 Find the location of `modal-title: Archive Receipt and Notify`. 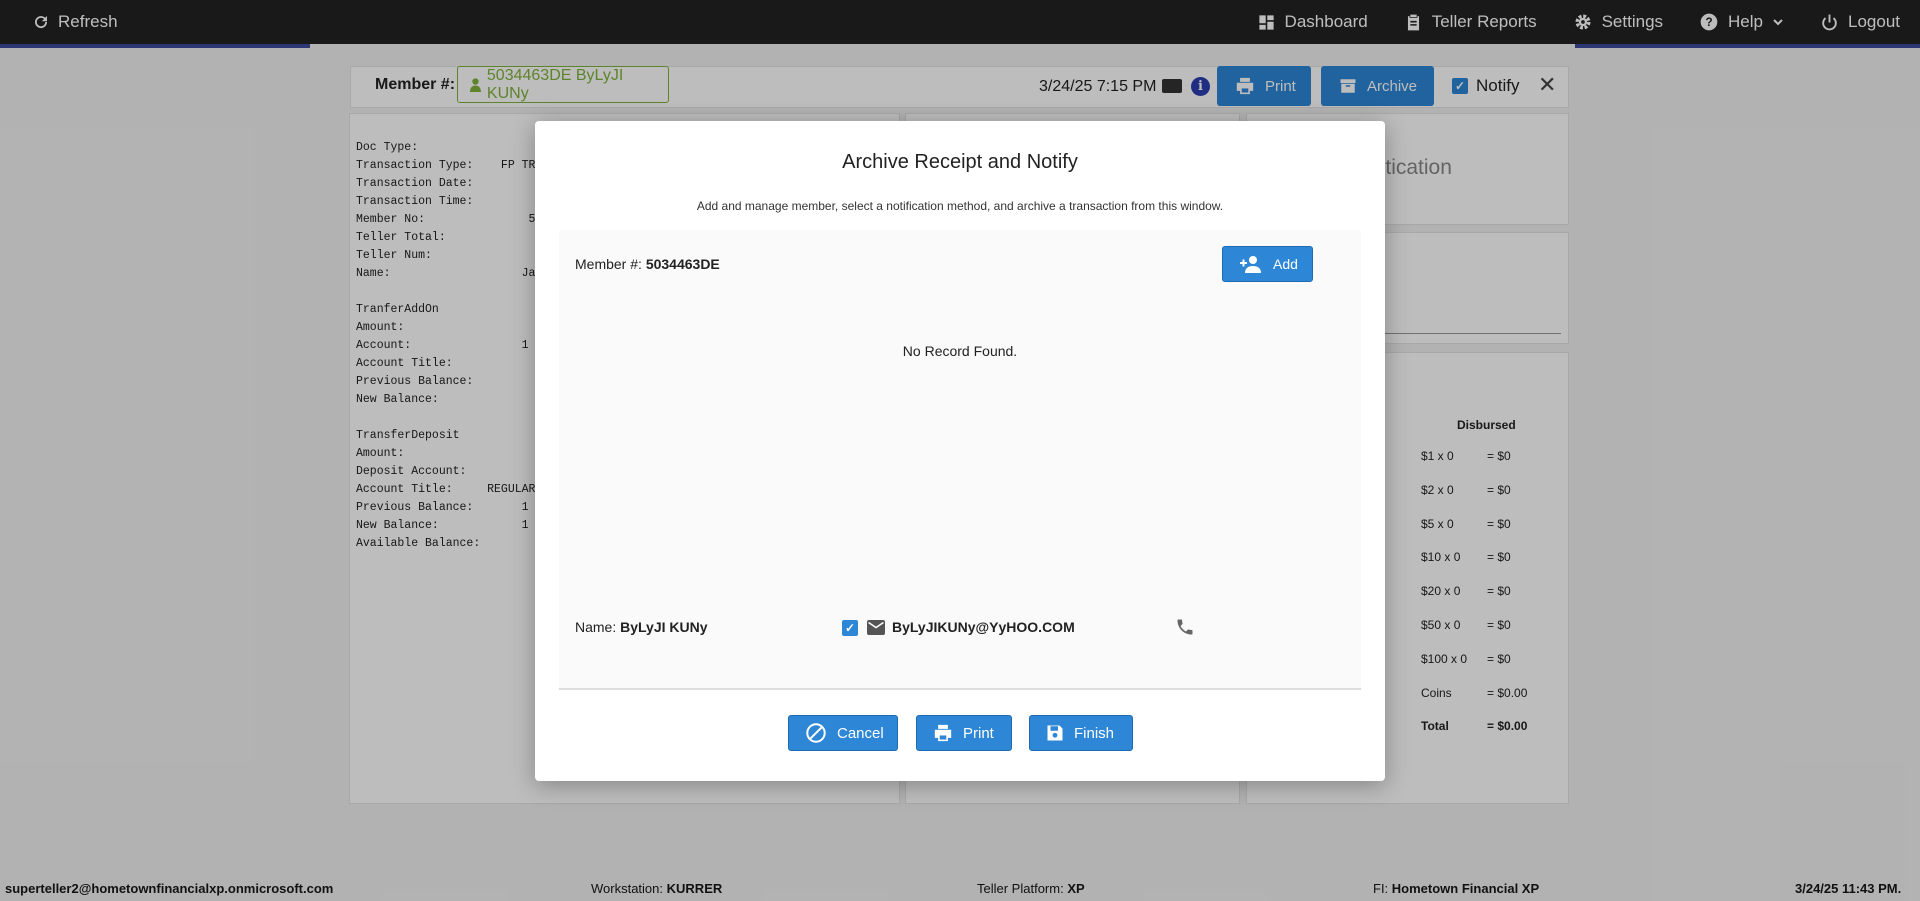

modal-title: Archive Receipt and Notify is located at coordinates (960, 162).